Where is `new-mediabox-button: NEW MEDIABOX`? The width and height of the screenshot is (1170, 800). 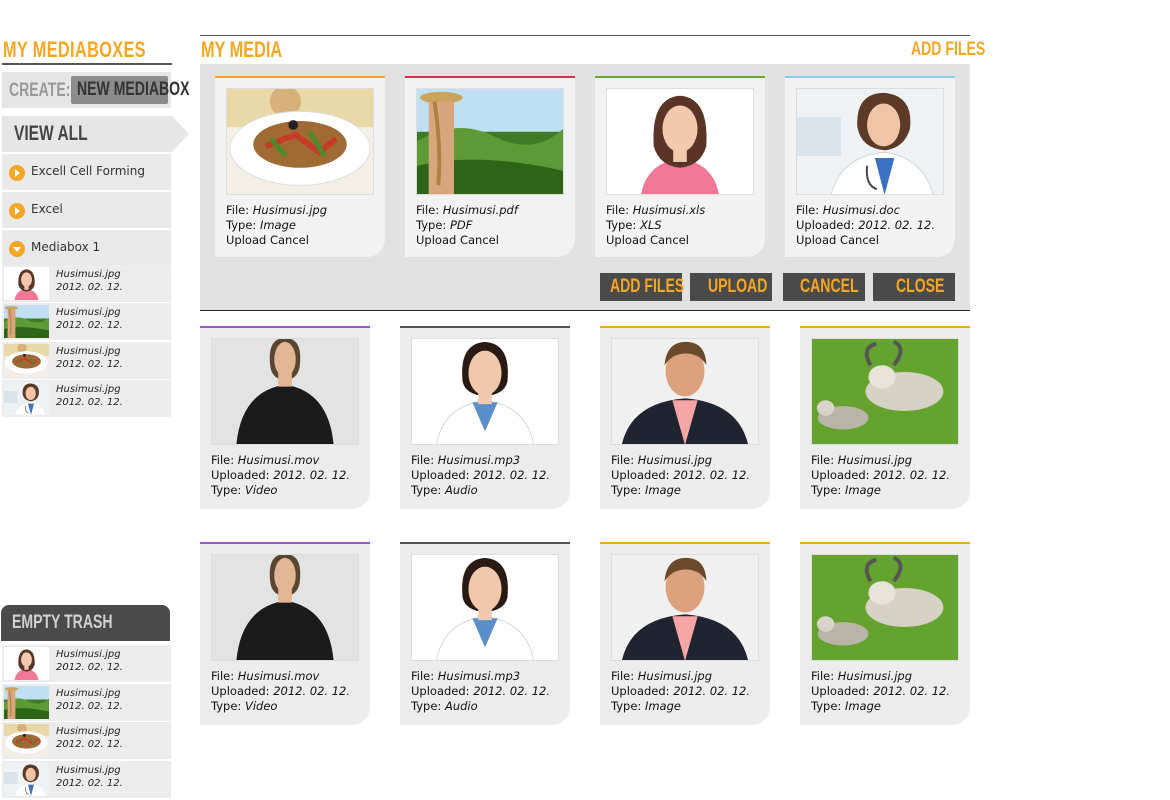
new-mediabox-button: NEW MEDIABOX is located at coordinates (130, 90).